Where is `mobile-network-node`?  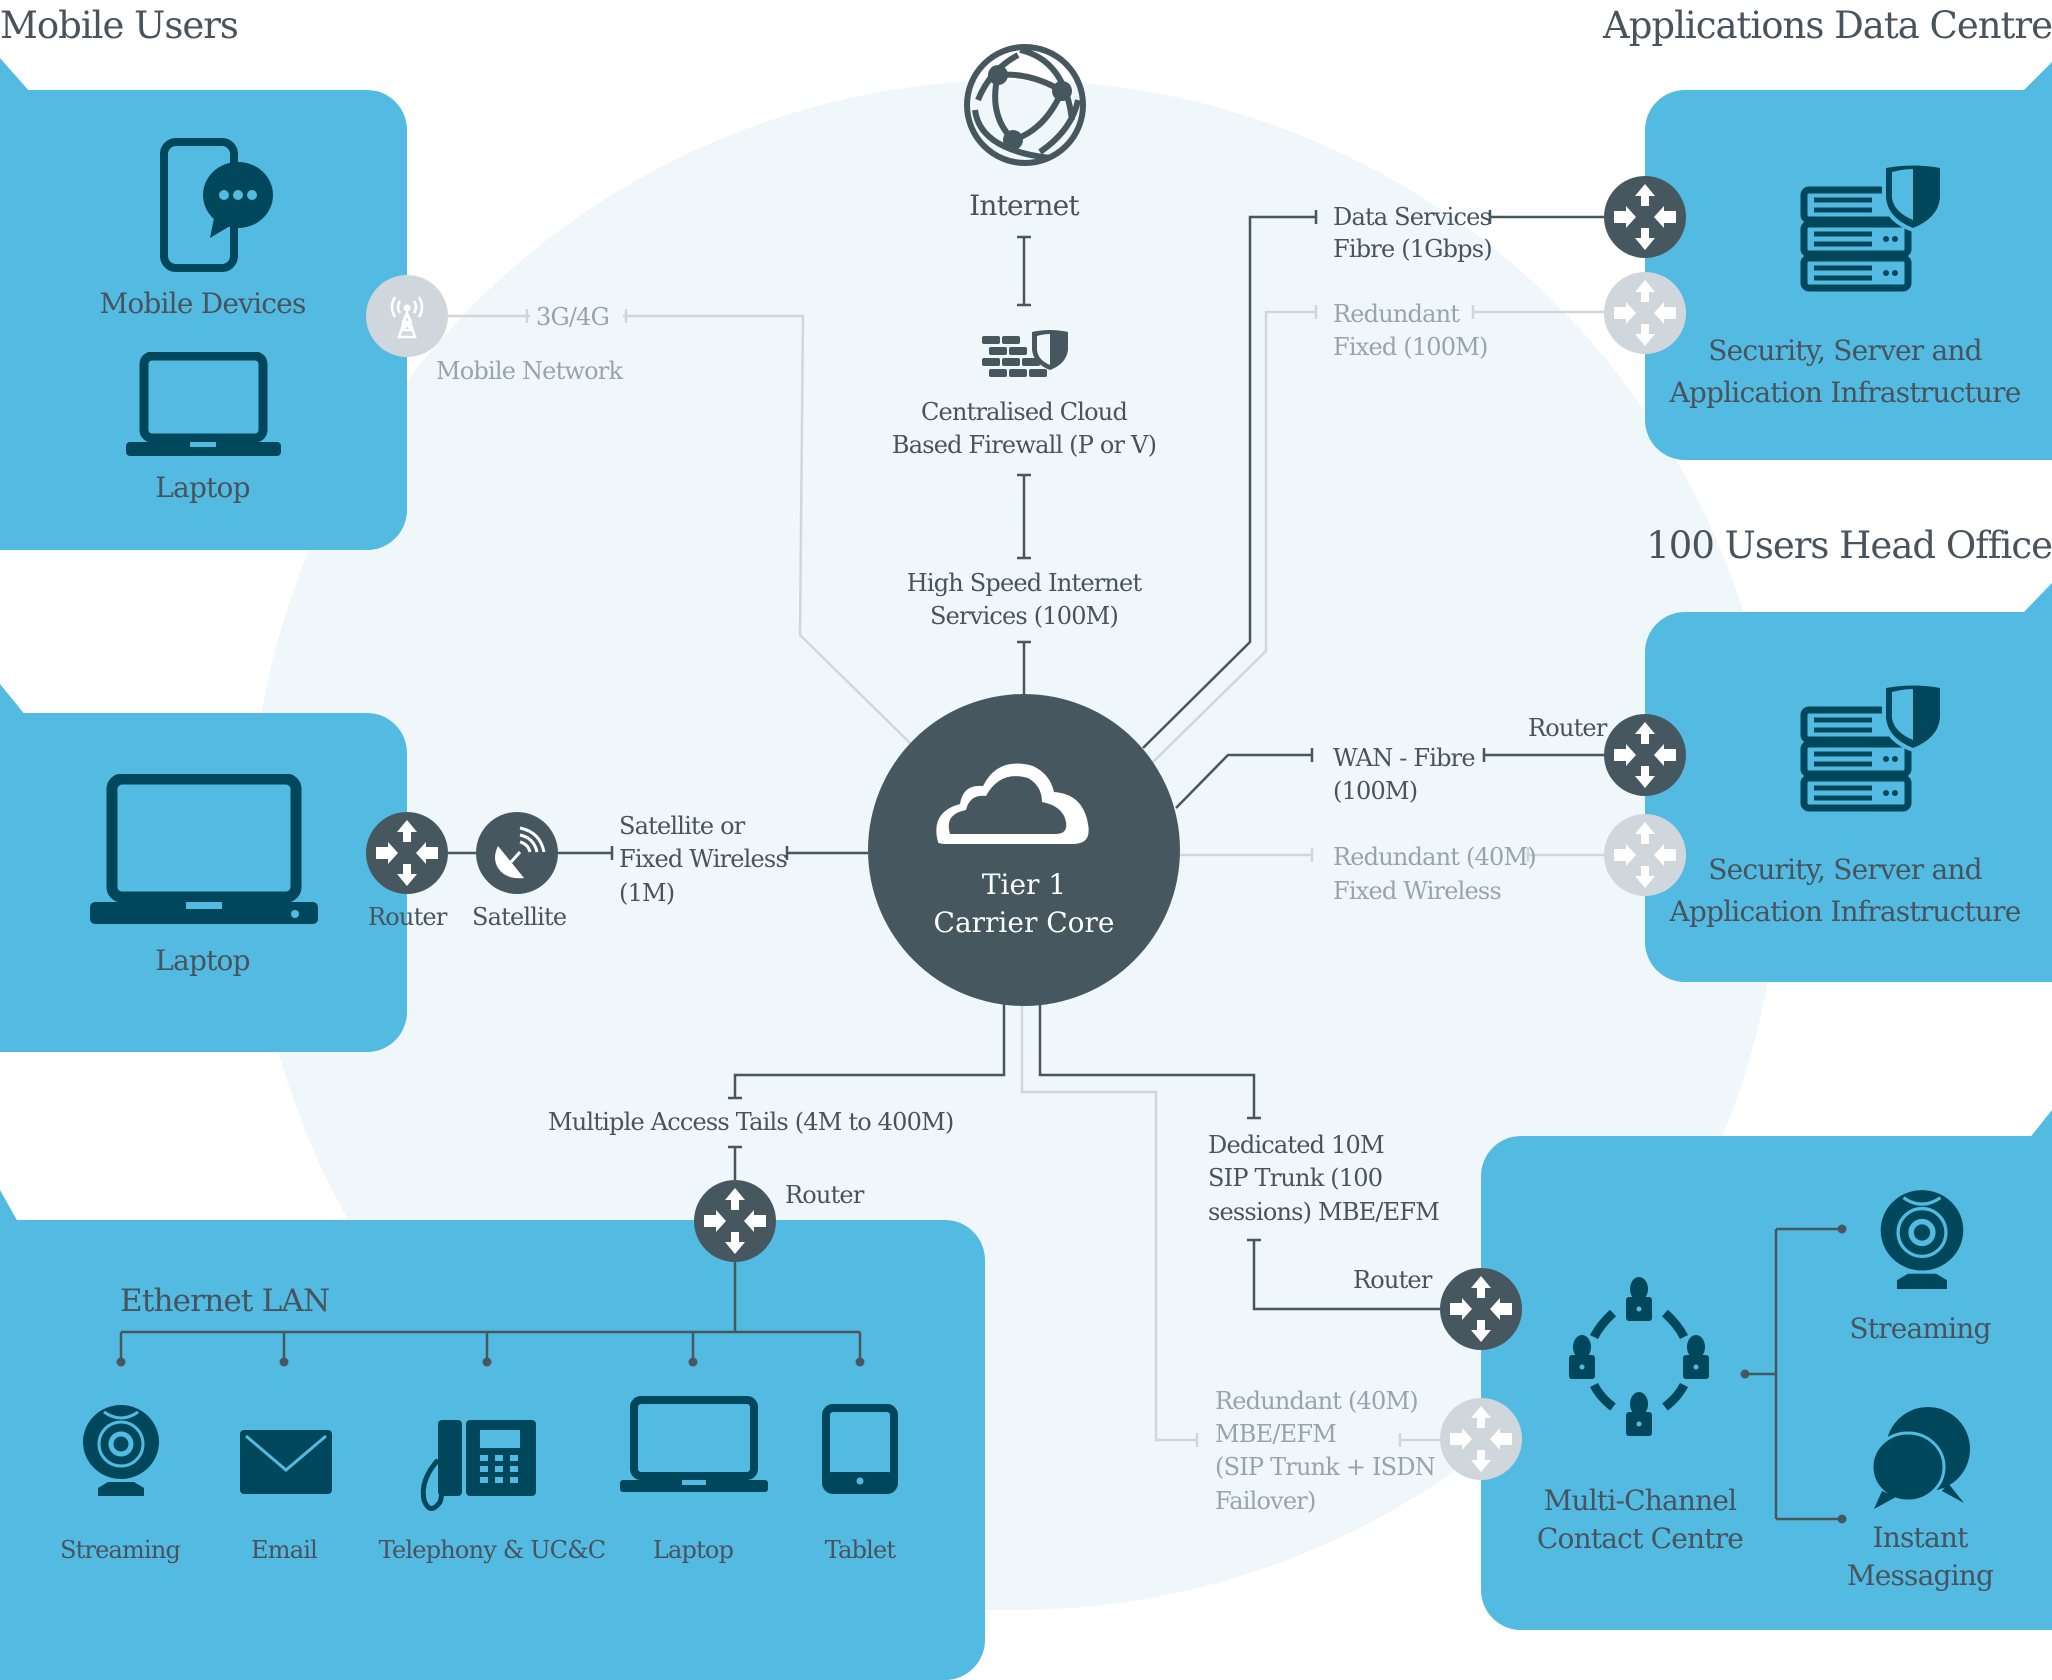
mobile-network-node is located at coordinates (407, 316).